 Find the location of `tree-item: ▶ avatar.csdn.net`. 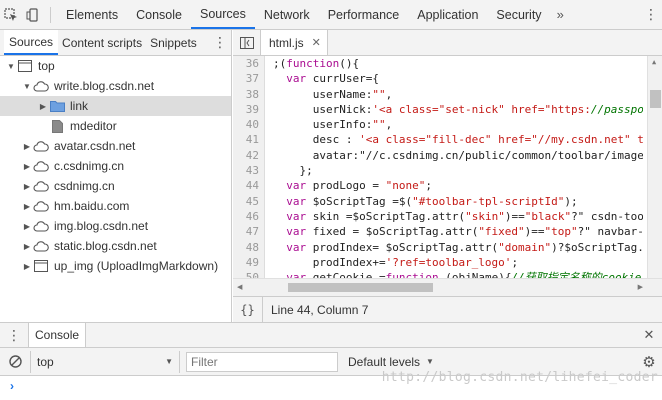

tree-item: ▶ avatar.csdn.net is located at coordinates (115, 146).